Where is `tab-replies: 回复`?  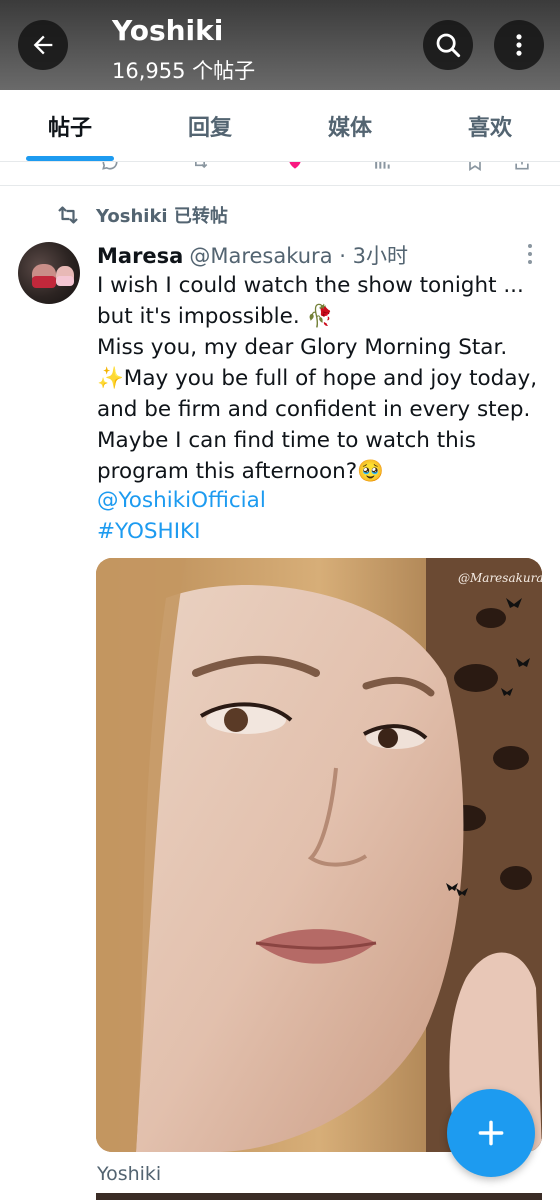
tab-replies: 回复 is located at coordinates (210, 126).